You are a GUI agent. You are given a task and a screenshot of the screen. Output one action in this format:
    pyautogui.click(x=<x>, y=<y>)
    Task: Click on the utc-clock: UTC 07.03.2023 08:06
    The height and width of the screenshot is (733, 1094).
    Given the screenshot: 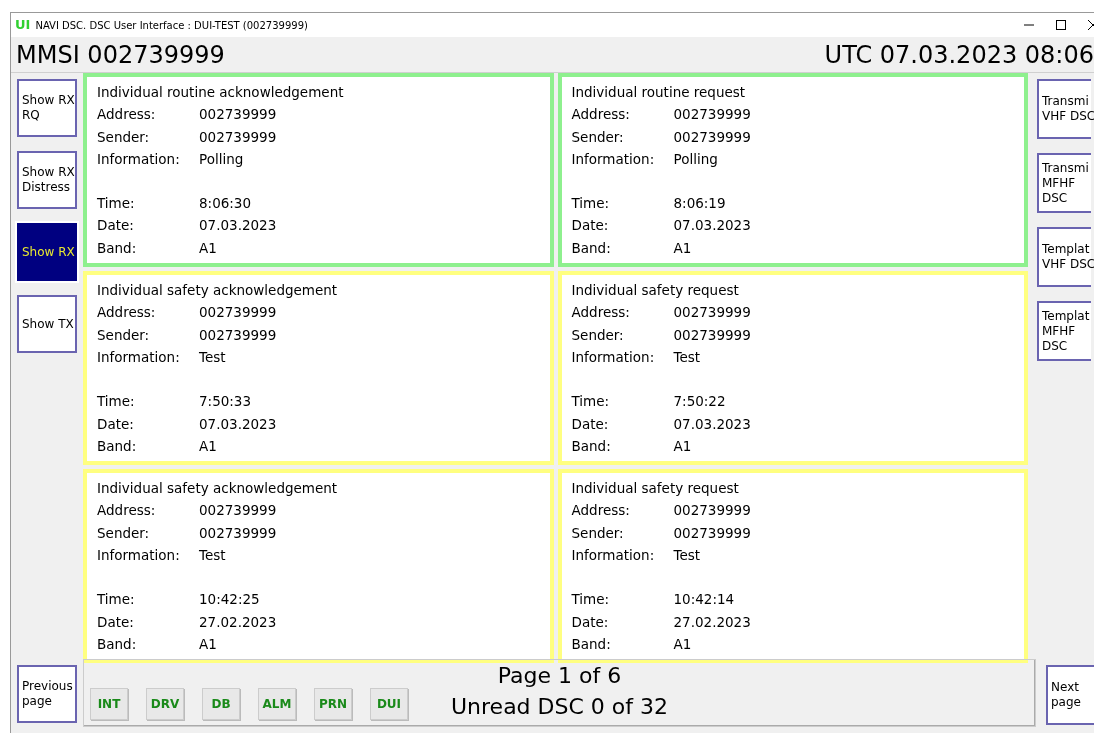 What is the action you would take?
    pyautogui.click(x=959, y=55)
    